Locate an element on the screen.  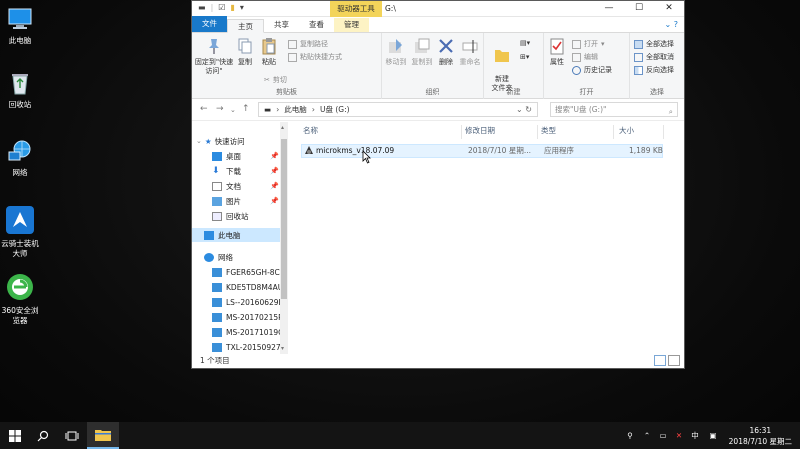
start-button is located at coordinates (15, 435).